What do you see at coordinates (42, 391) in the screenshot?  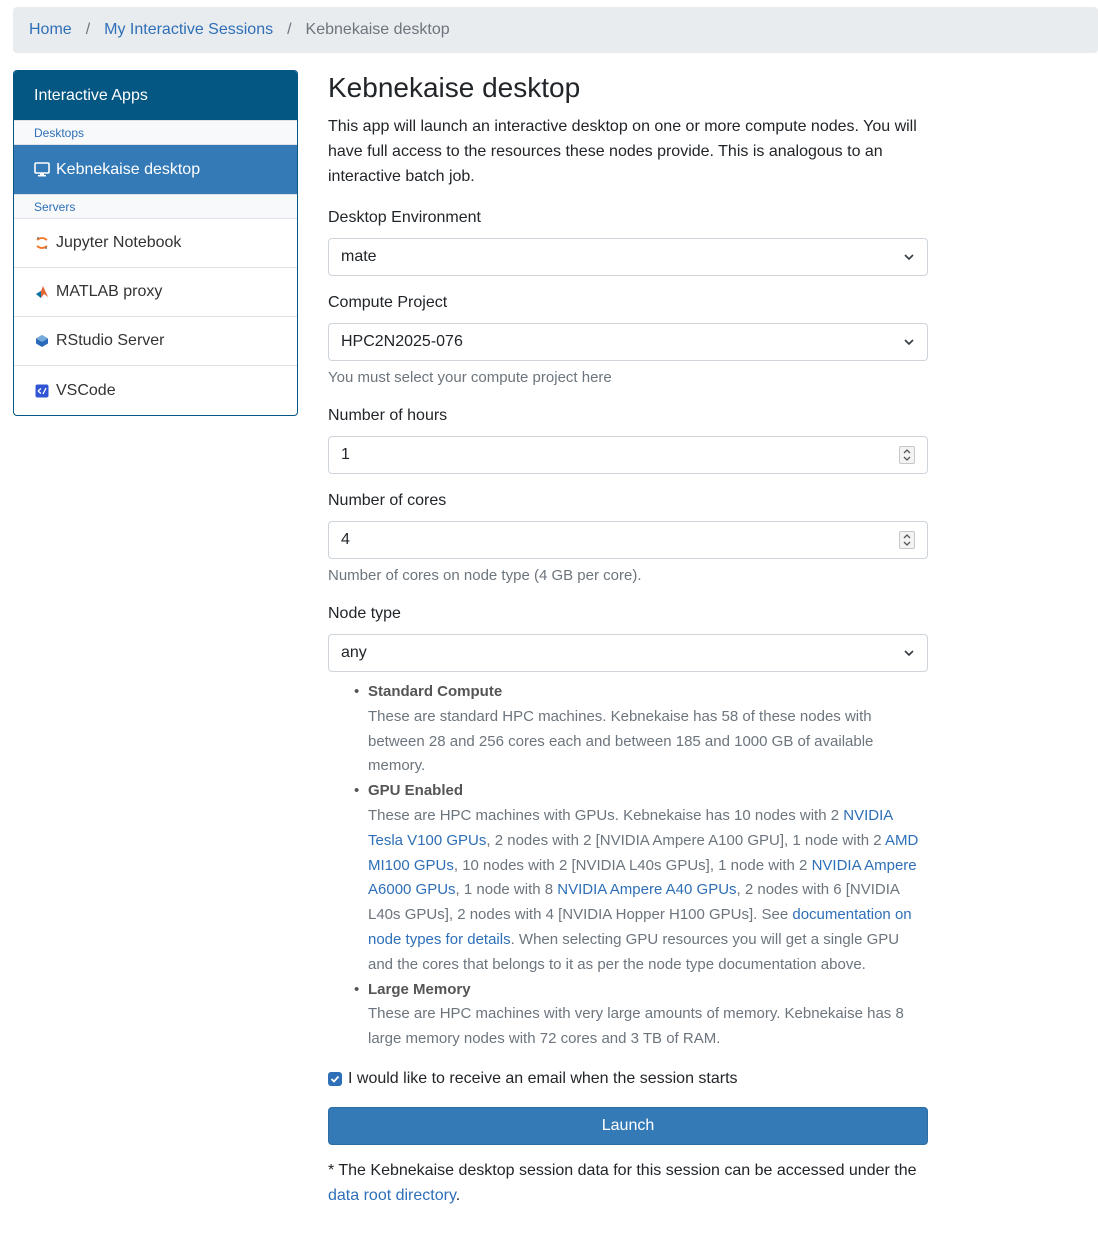 I see `vscode-icon` at bounding box center [42, 391].